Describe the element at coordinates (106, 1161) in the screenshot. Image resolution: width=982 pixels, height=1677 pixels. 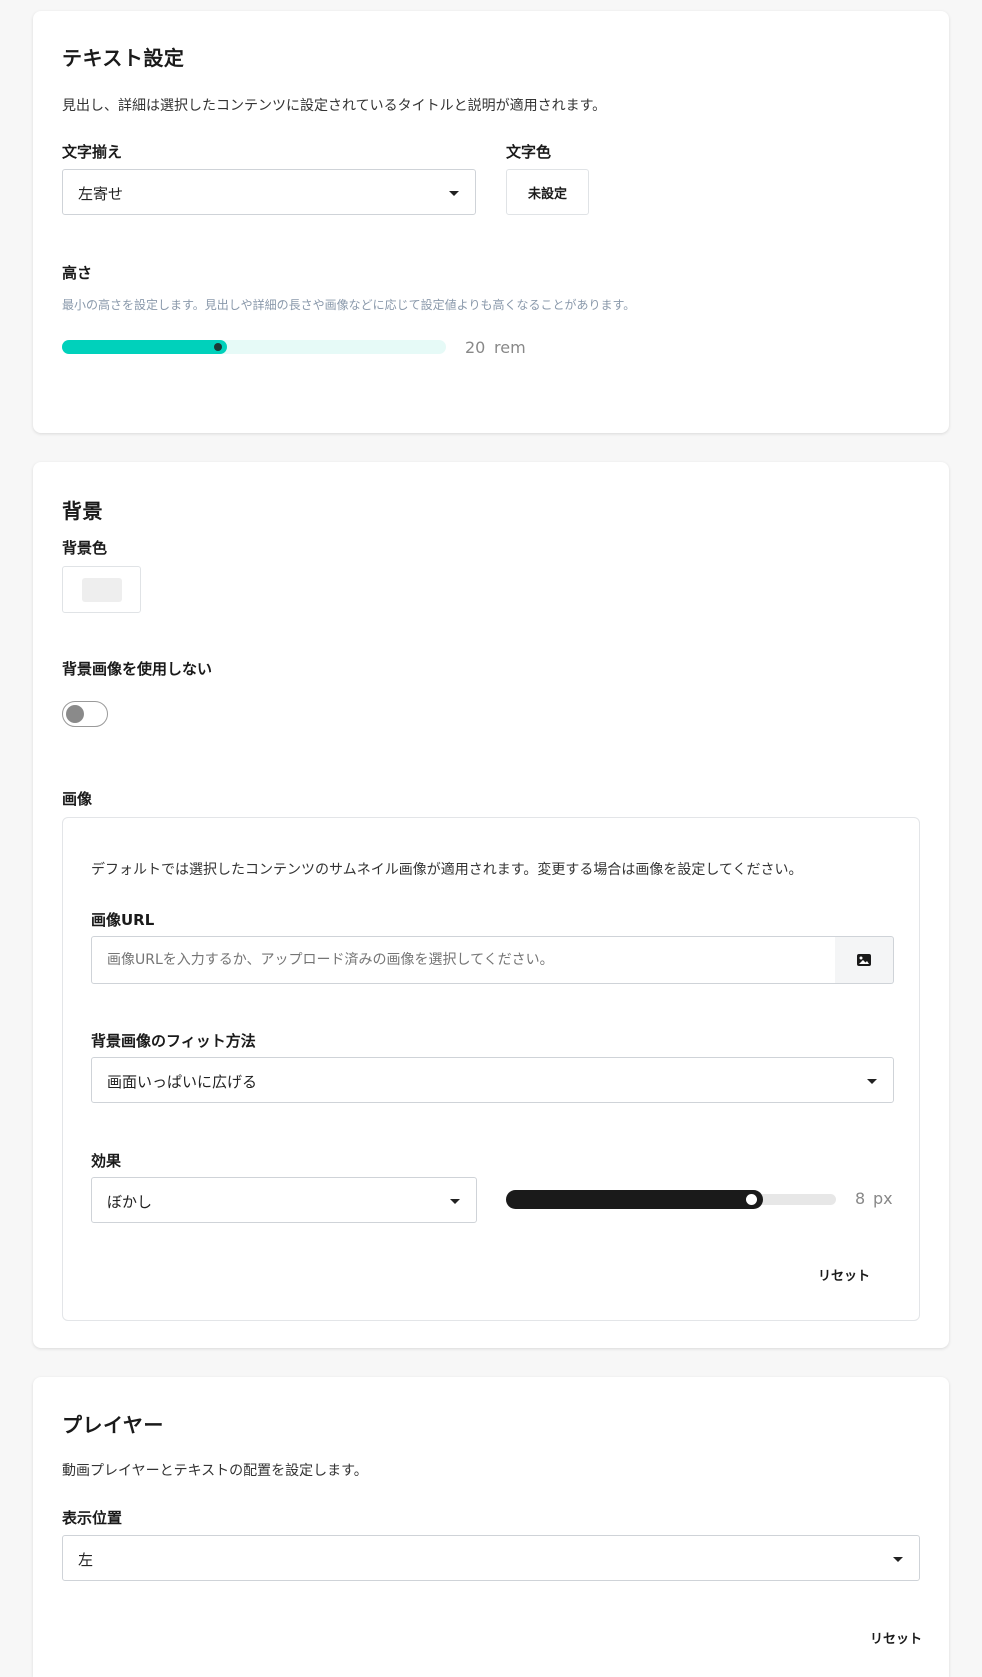
I see `effect-label: 効果` at that location.